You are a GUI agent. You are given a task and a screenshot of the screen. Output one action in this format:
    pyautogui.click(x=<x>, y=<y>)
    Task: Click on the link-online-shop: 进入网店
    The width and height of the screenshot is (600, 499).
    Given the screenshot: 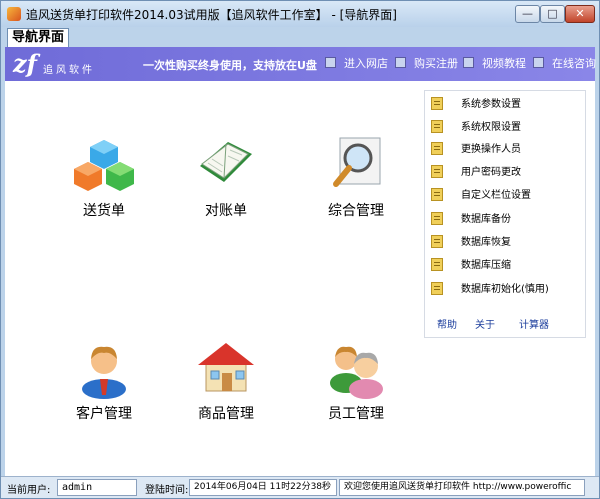 What is the action you would take?
    pyautogui.click(x=356, y=64)
    